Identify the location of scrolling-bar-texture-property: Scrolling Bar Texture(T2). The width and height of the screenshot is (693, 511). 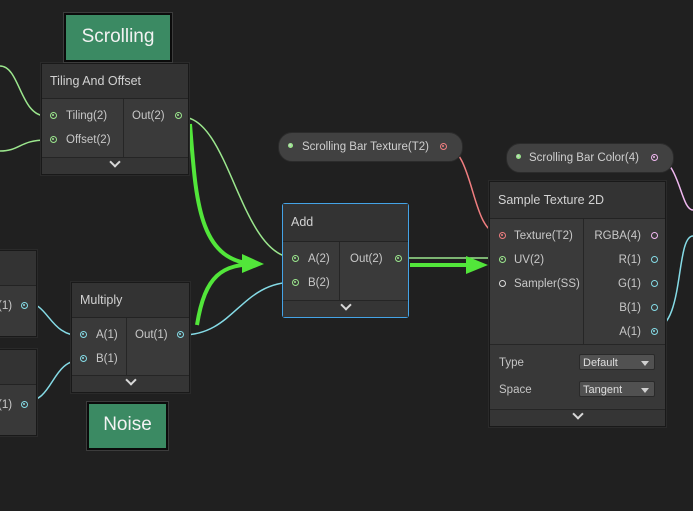
(370, 147).